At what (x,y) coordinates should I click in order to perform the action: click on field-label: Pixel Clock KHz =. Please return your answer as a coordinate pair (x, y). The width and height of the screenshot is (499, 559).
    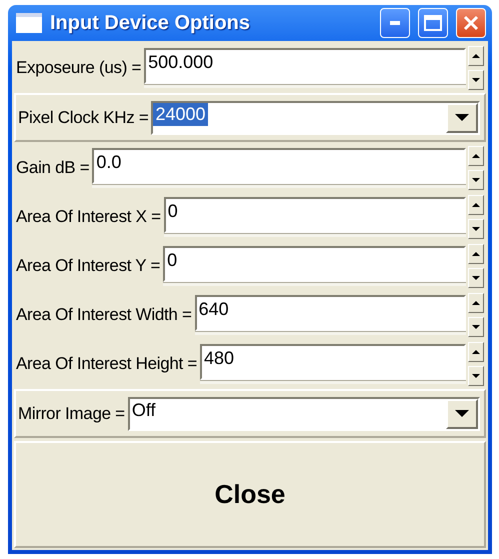
    Looking at the image, I should click on (84, 118).